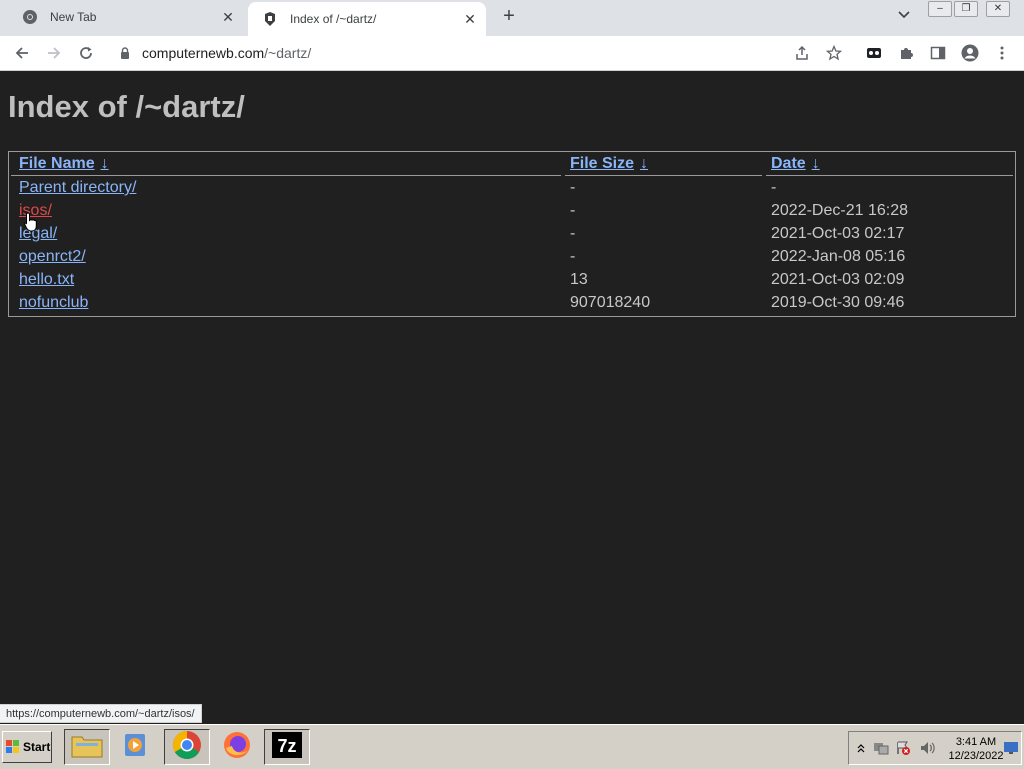 The height and width of the screenshot is (769, 1024). I want to click on clock-time: 3:41 AM, so click(976, 742).